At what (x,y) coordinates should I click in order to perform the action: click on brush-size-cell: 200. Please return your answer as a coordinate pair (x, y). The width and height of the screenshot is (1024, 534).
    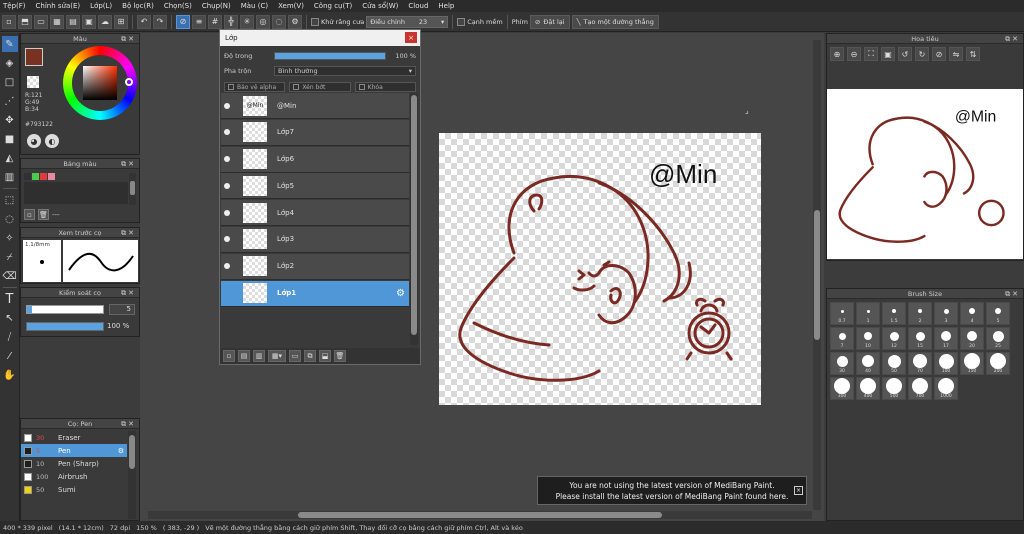
    Looking at the image, I should click on (998, 363).